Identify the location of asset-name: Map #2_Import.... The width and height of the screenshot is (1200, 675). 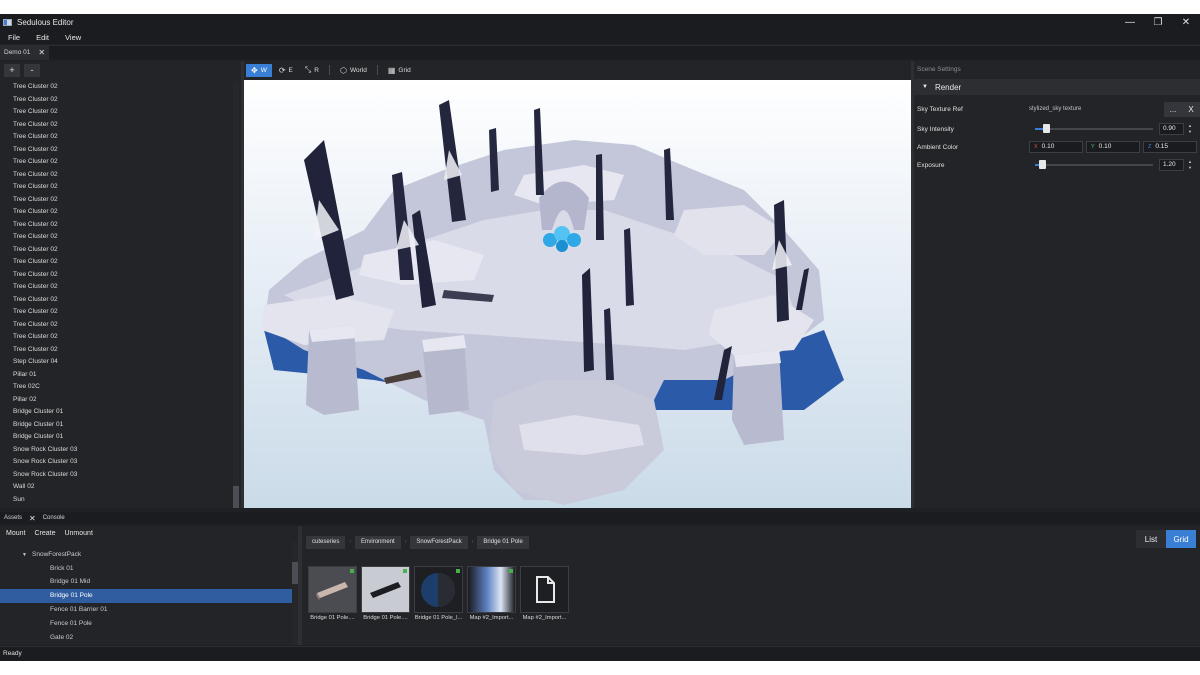
(491, 618).